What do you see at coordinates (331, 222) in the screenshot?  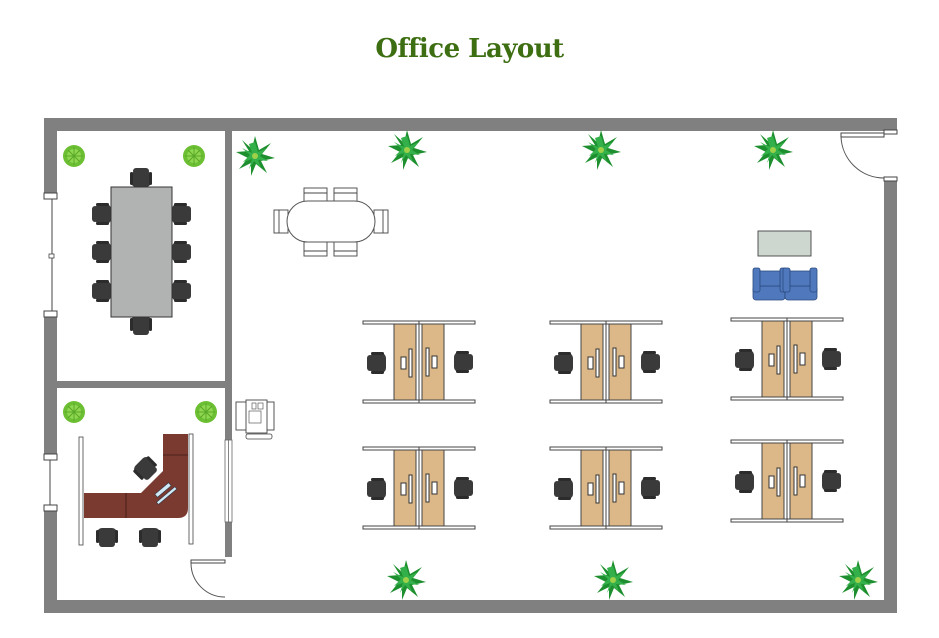 I see `oval-meeting-table` at bounding box center [331, 222].